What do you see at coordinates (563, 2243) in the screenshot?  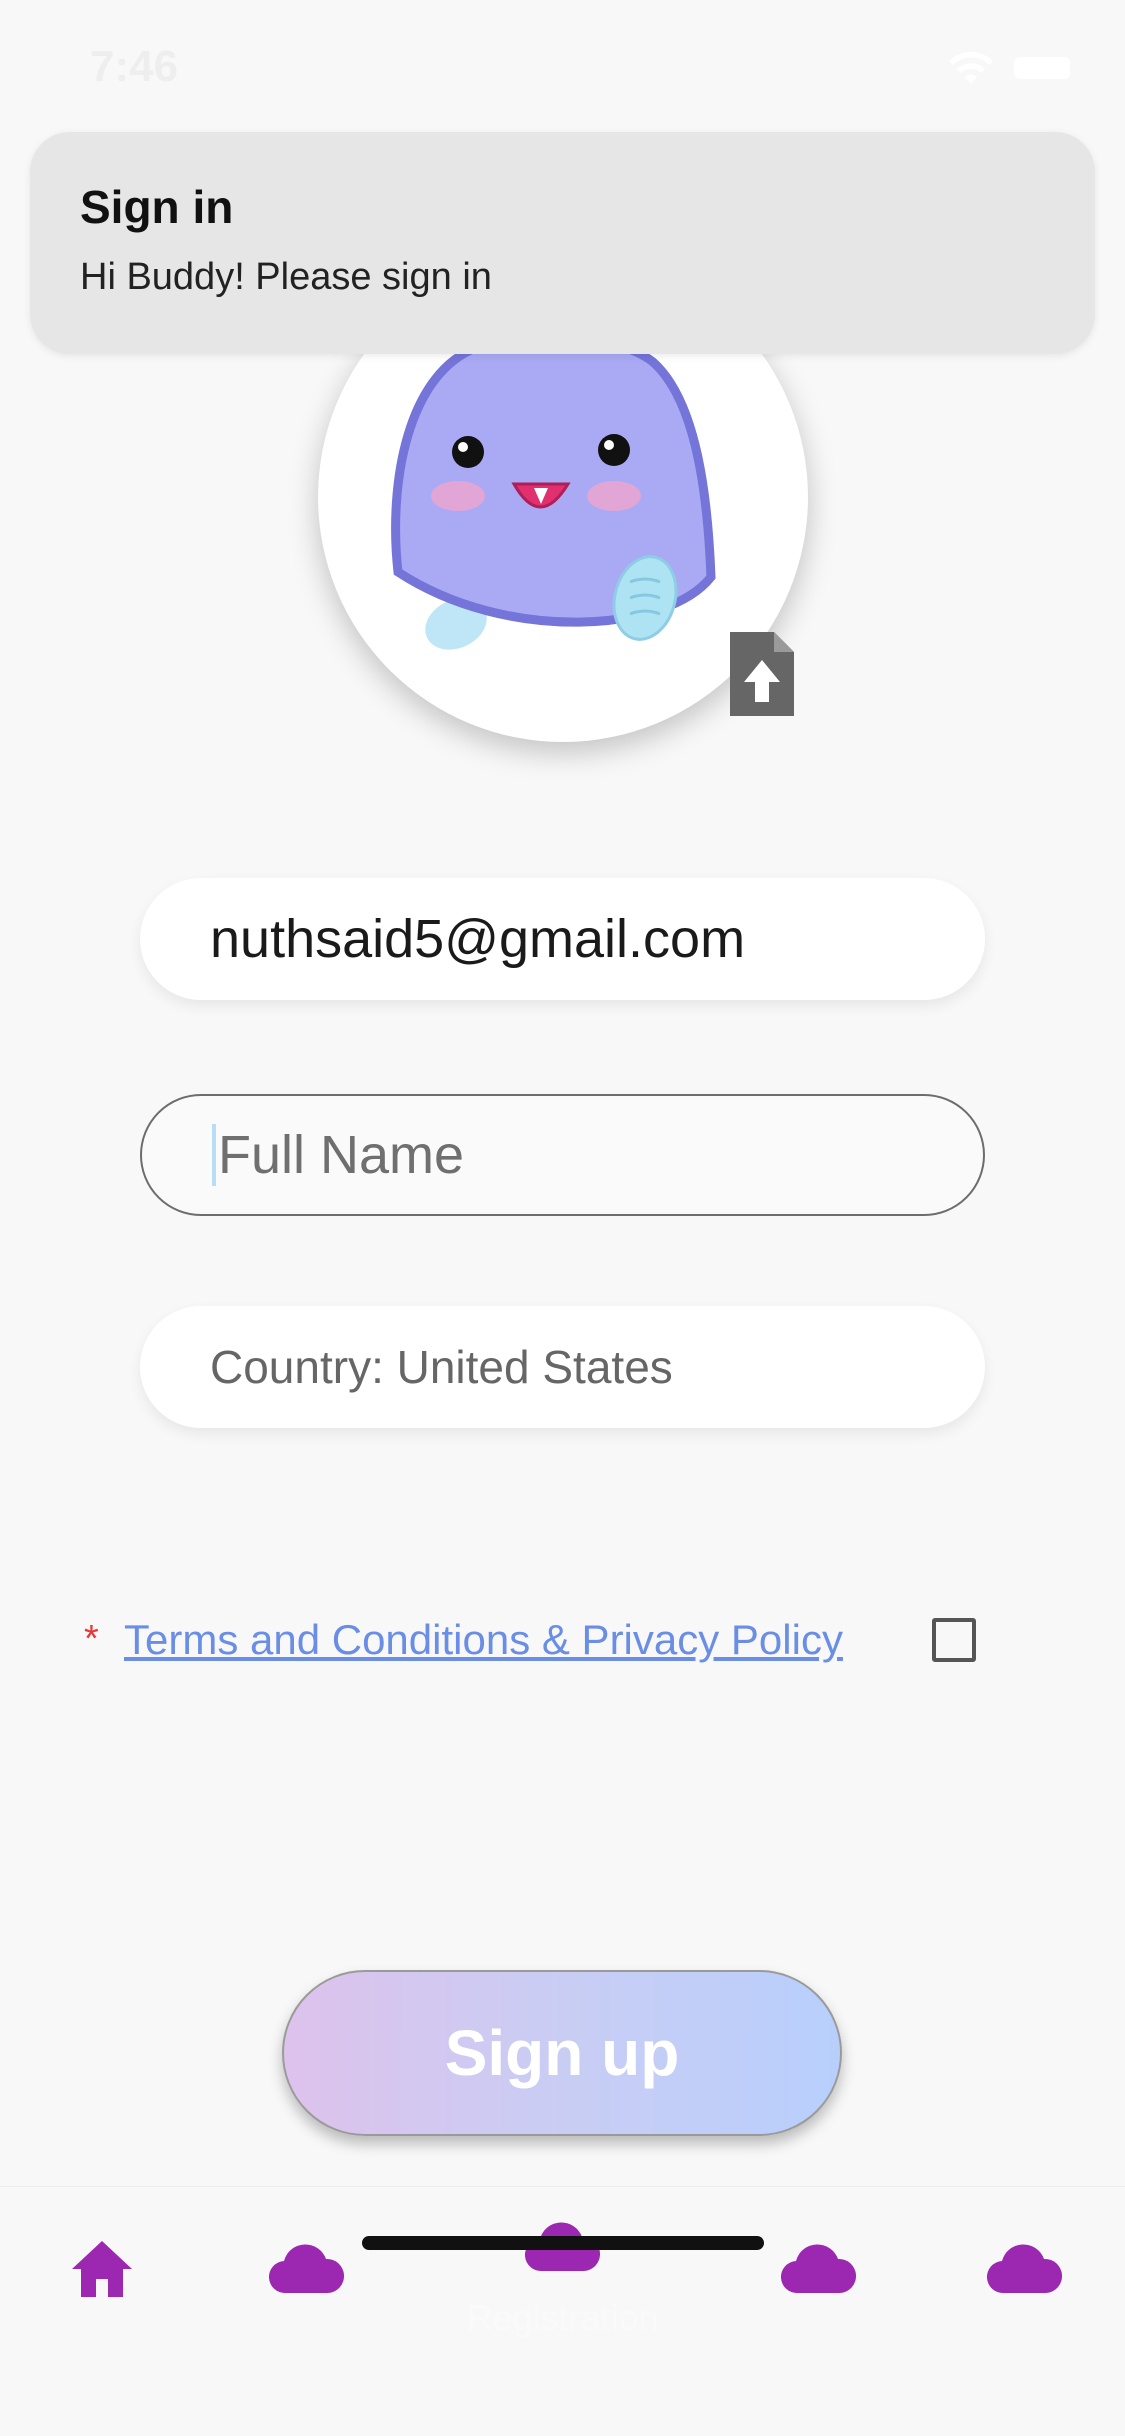 I see `home-indicator` at bounding box center [563, 2243].